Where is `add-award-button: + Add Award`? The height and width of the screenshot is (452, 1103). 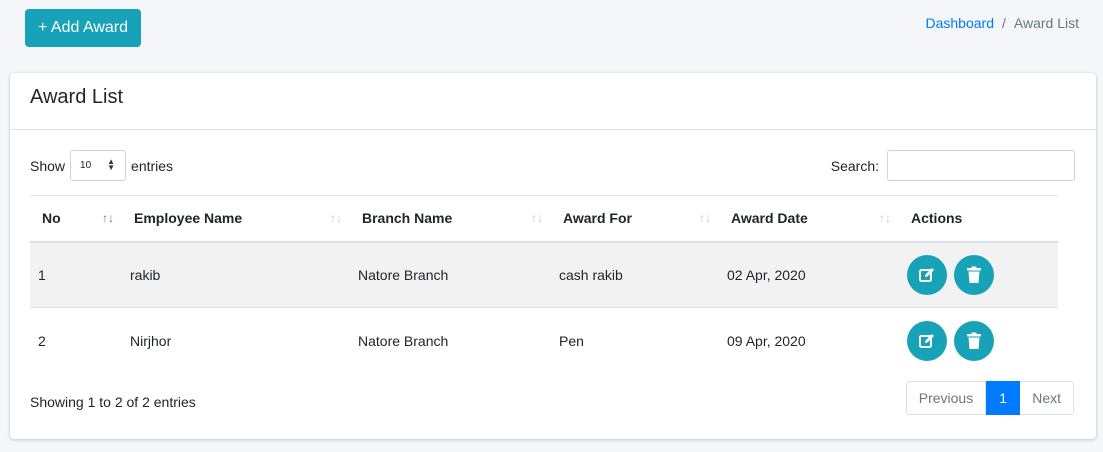
add-award-button: + Add Award is located at coordinates (83, 28).